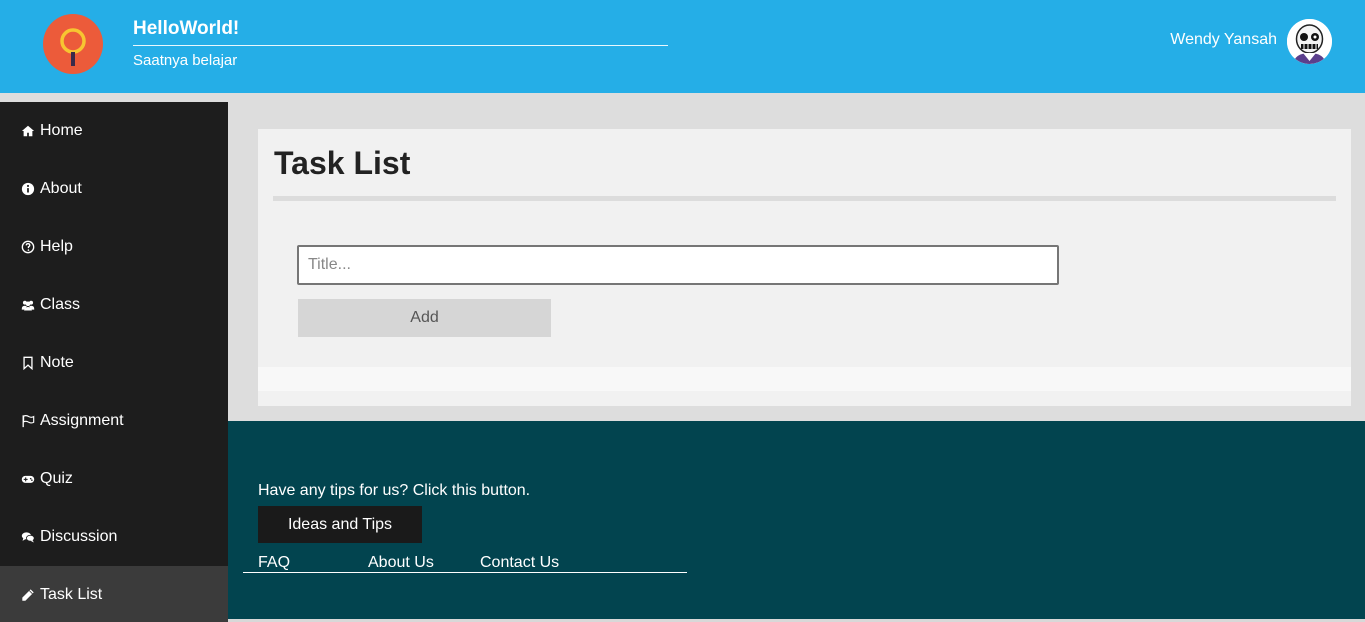  I want to click on sidebar-item-help: Help, so click(114, 247).